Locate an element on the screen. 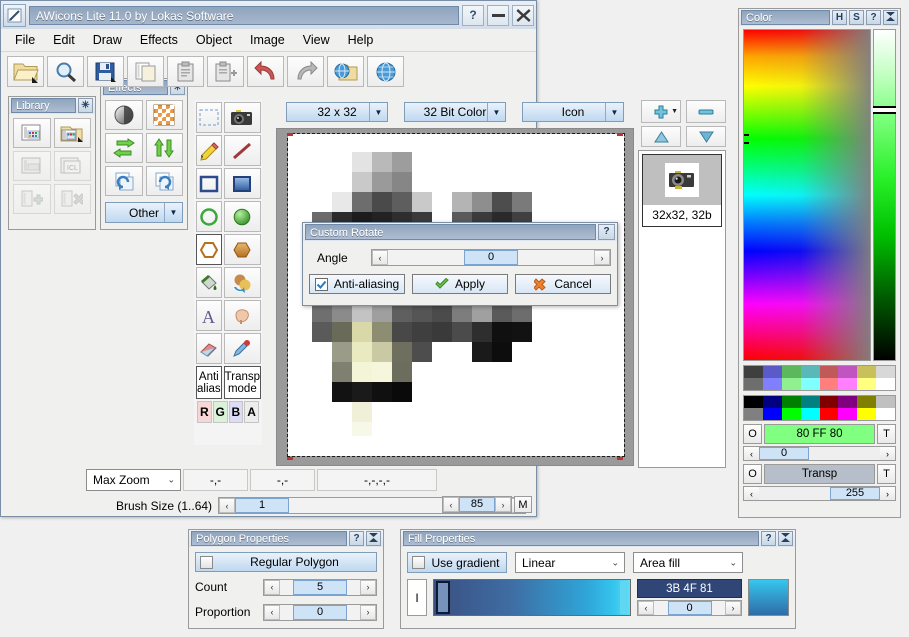  line-tool is located at coordinates (242, 150).